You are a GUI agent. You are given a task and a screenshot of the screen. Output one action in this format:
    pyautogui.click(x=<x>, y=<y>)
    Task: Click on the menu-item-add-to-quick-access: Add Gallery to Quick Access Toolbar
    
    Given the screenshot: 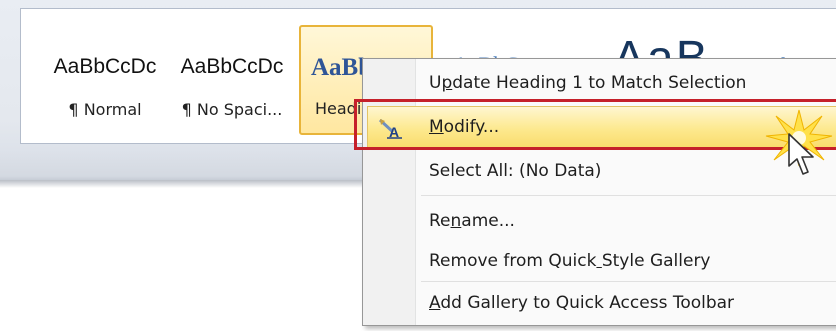 What is the action you would take?
    pyautogui.click(x=599, y=304)
    